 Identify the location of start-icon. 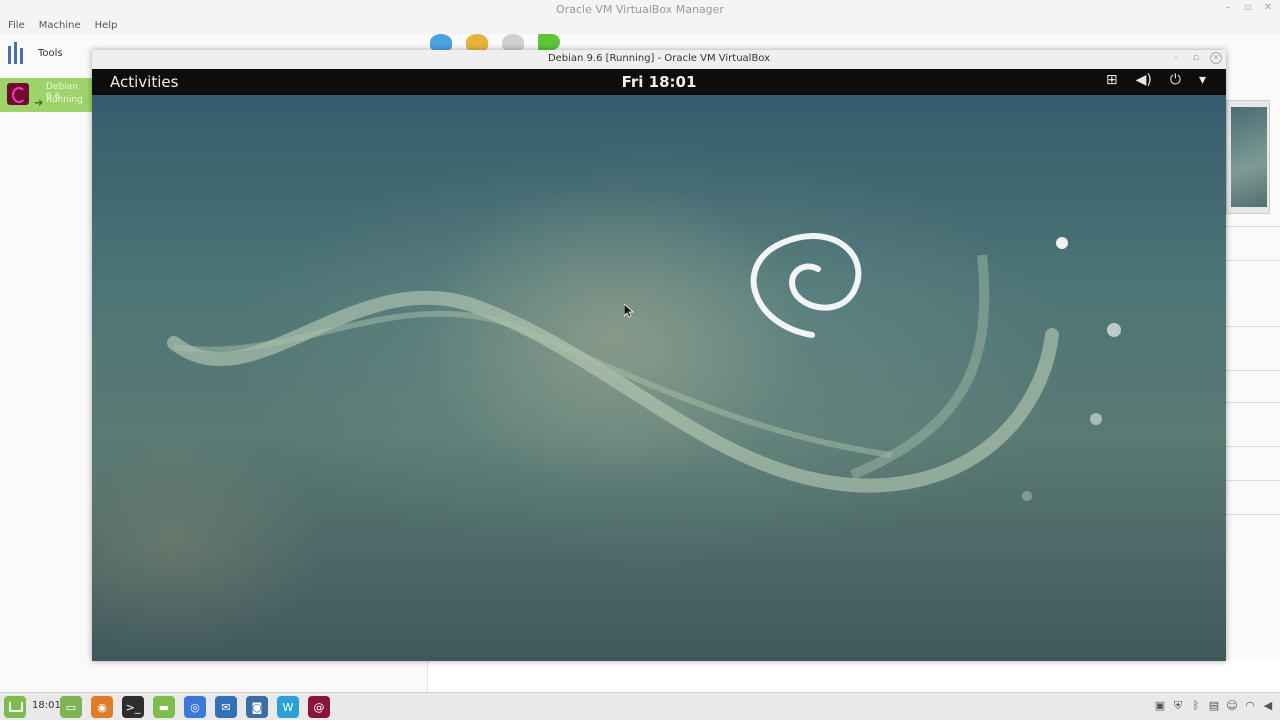
(549, 42).